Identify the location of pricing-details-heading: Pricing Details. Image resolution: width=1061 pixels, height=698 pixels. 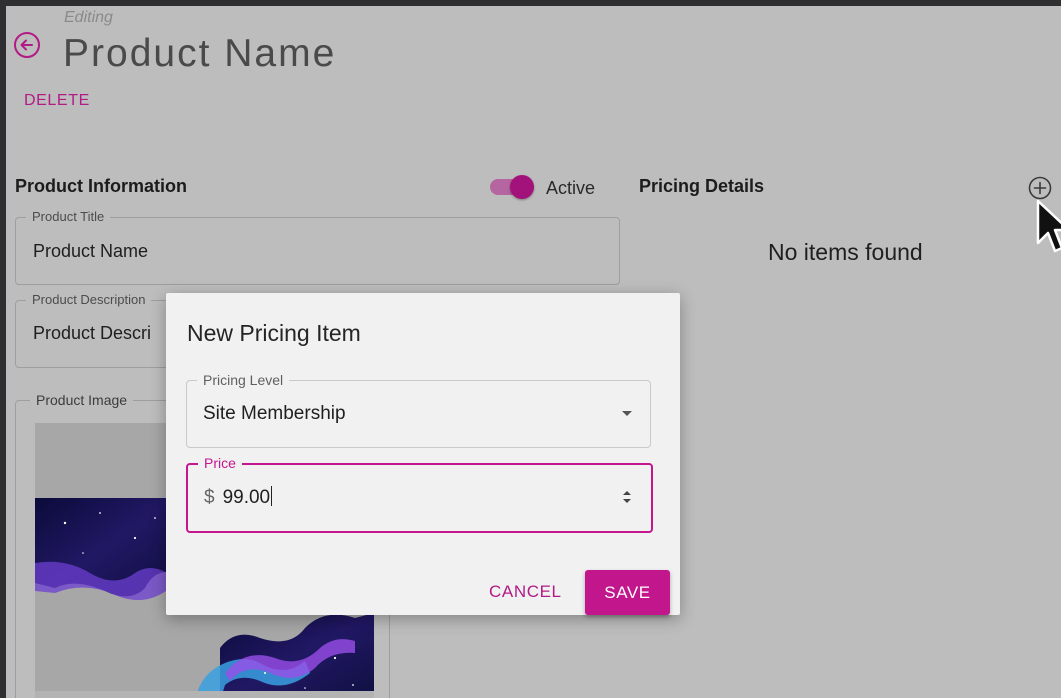
(702, 186).